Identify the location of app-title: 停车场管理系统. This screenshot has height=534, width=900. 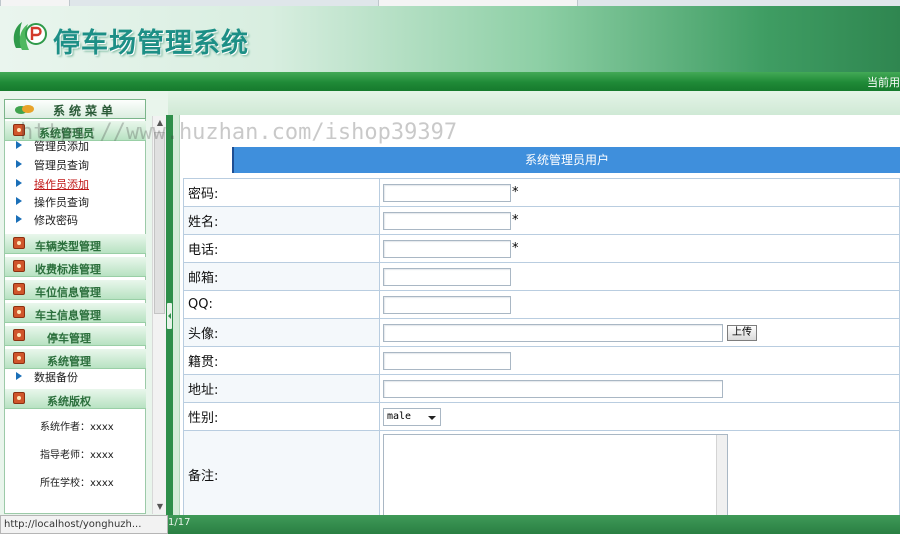
(151, 43).